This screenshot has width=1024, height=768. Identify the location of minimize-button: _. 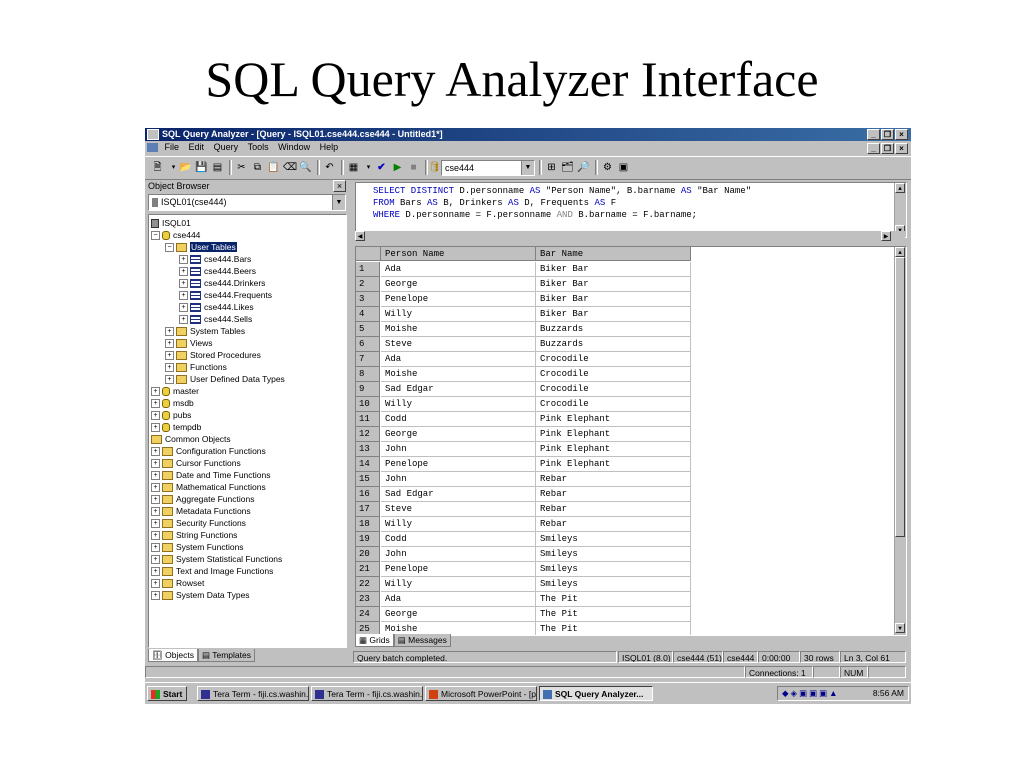
(873, 134).